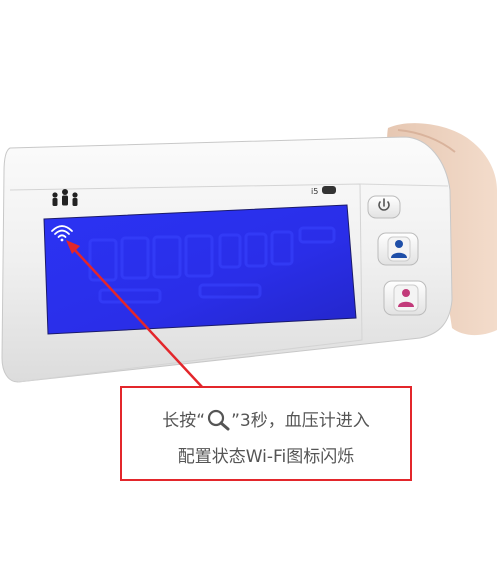 The width and height of the screenshot is (497, 570). Describe the element at coordinates (300, 421) in the screenshot. I see `instruction-line-1-suffix: ”3秒，血压计进入` at that location.